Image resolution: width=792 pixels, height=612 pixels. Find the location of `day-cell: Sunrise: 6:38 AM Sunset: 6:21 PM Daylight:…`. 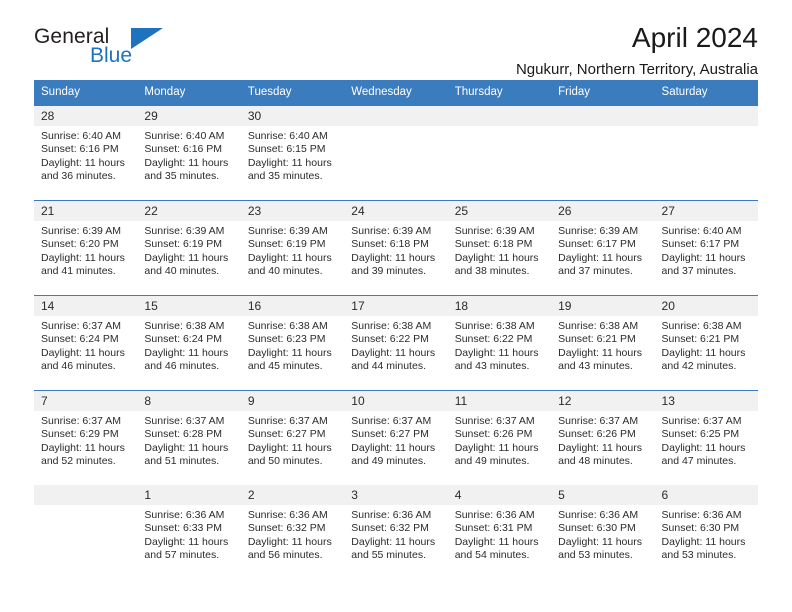

day-cell: Sunrise: 6:38 AM Sunset: 6:21 PM Daylight:… is located at coordinates (603, 353).